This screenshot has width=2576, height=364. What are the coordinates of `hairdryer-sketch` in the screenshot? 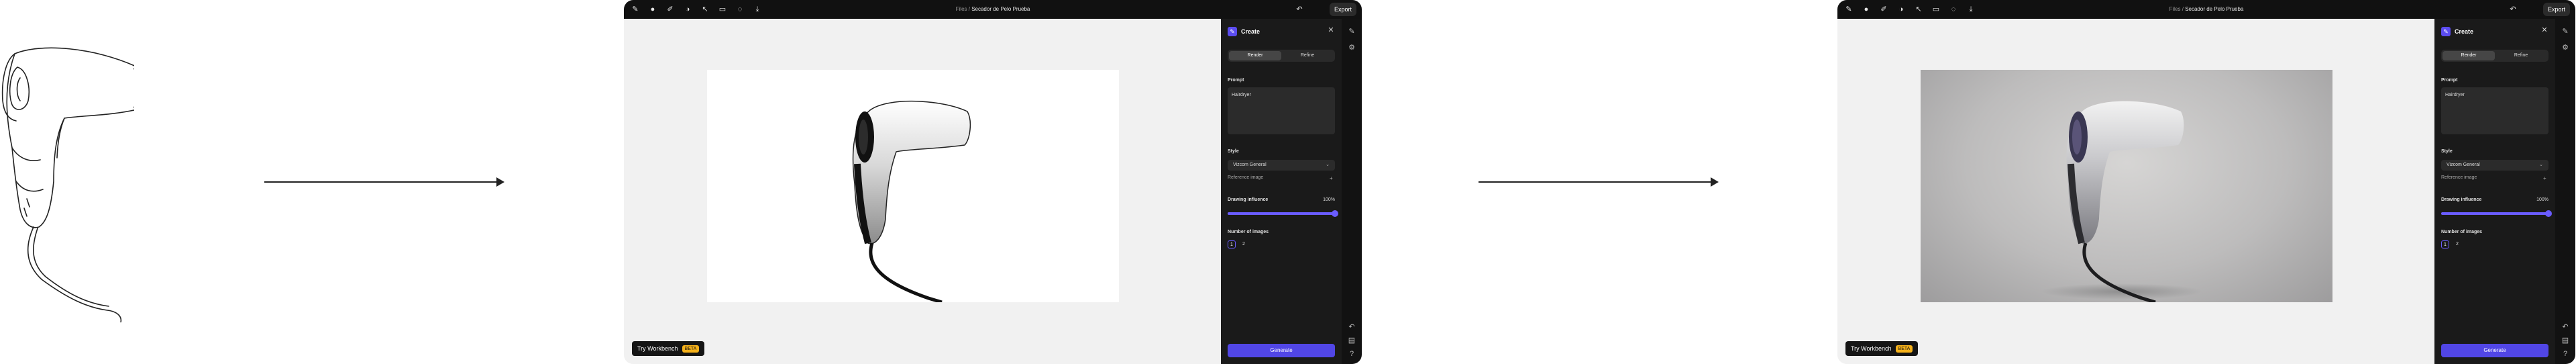 It's located at (67, 184).